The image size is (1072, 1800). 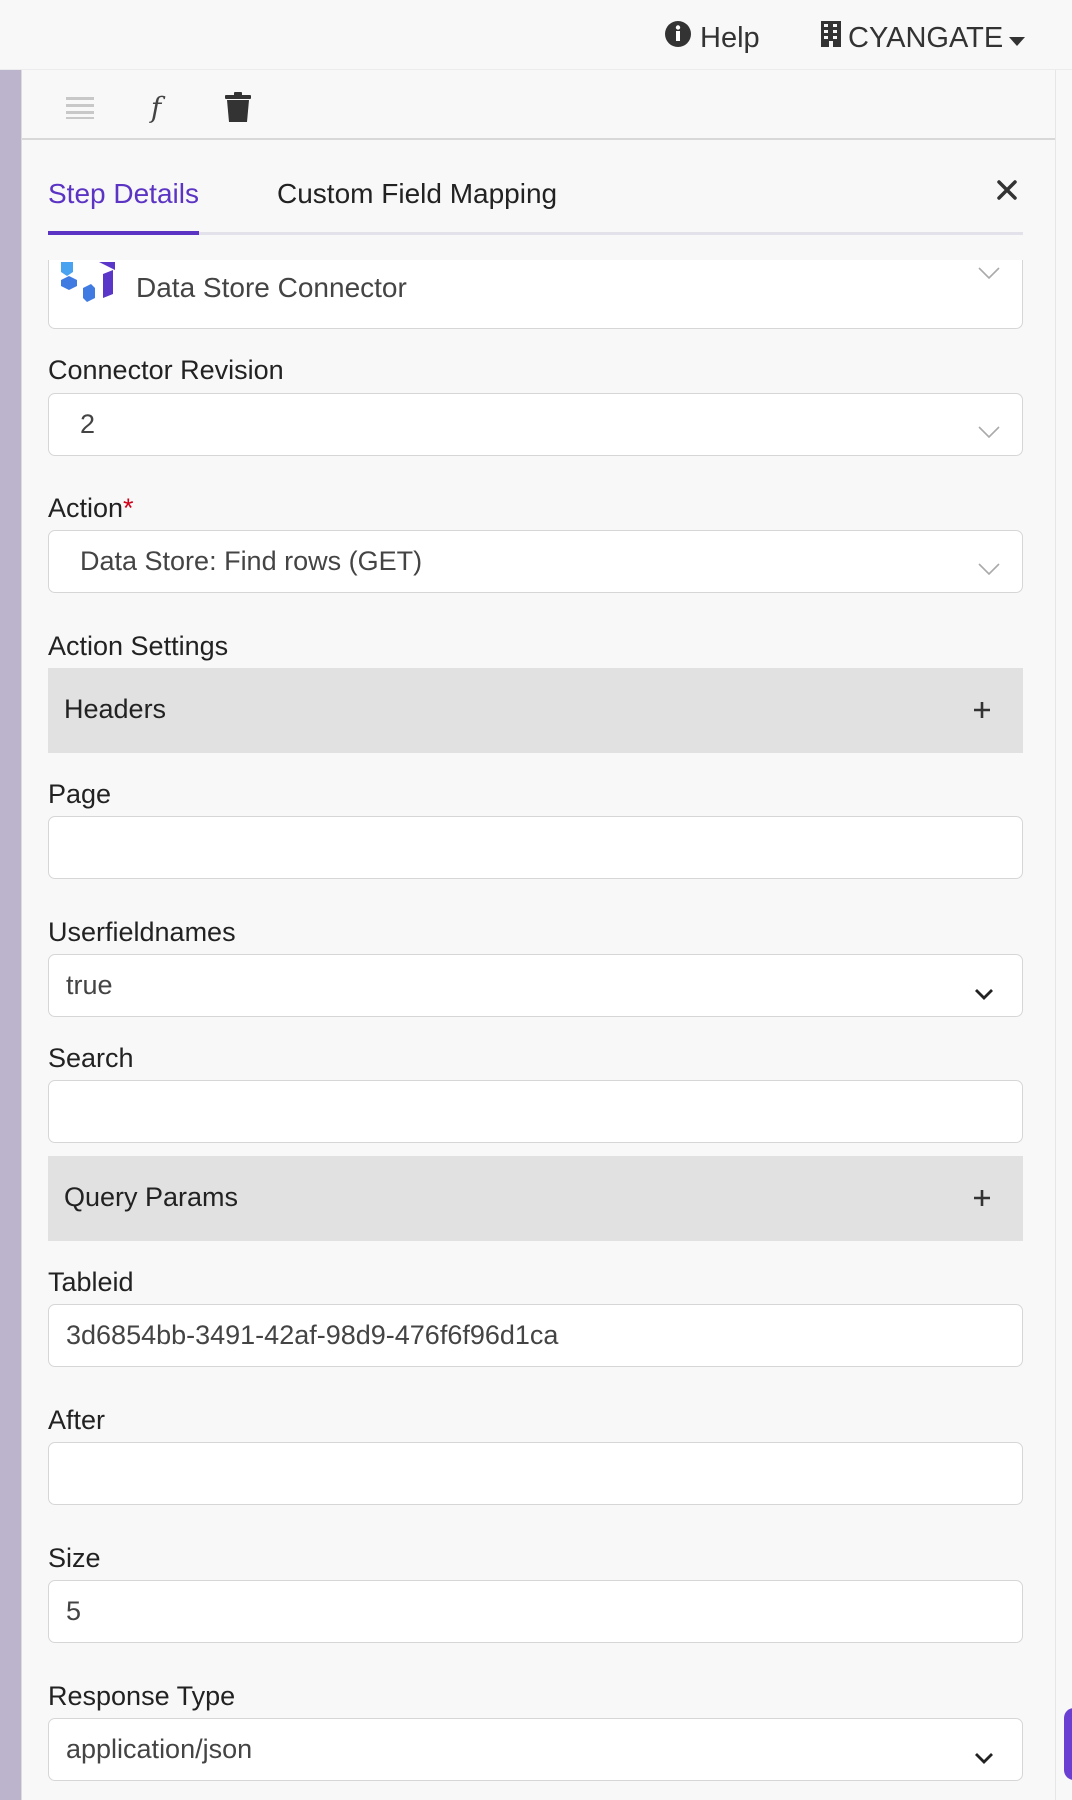 I want to click on query-params-section: Query Params, so click(x=535, y=1198).